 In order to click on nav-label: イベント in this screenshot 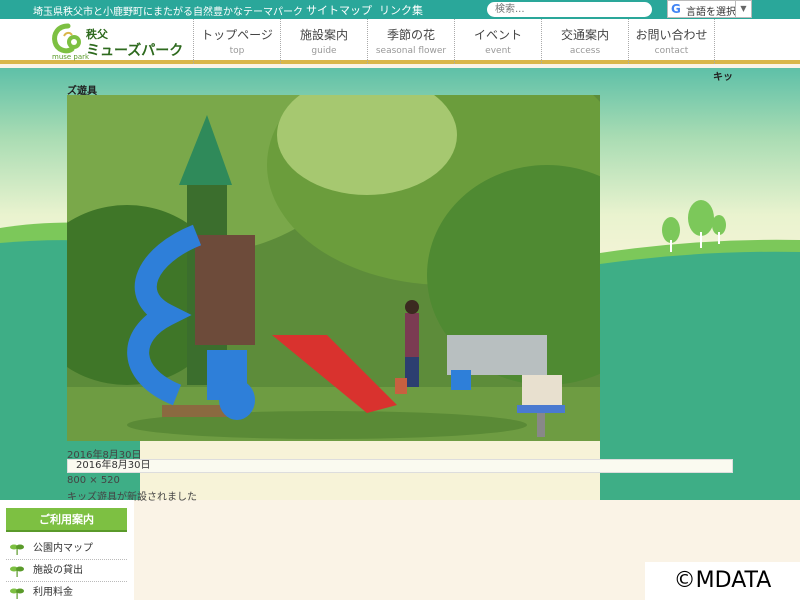, I will do `click(497, 35)`.